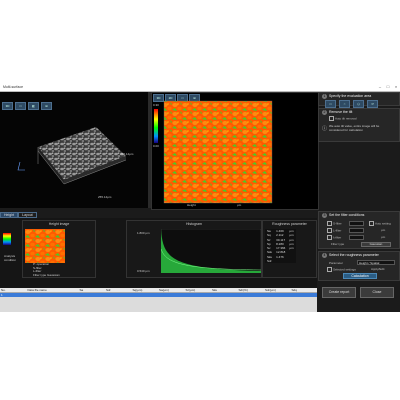 The height and width of the screenshot is (400, 400). What do you see at coordinates (344, 104) in the screenshot?
I see `area-circle-button: ○` at bounding box center [344, 104].